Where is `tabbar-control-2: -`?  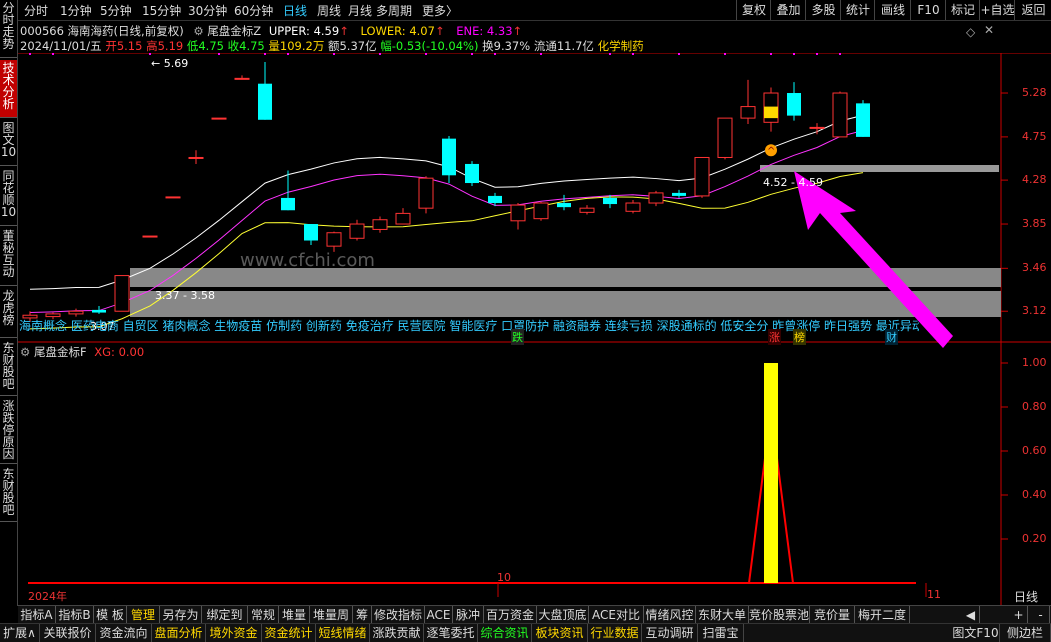 tabbar-control-2: - is located at coordinates (1041, 615).